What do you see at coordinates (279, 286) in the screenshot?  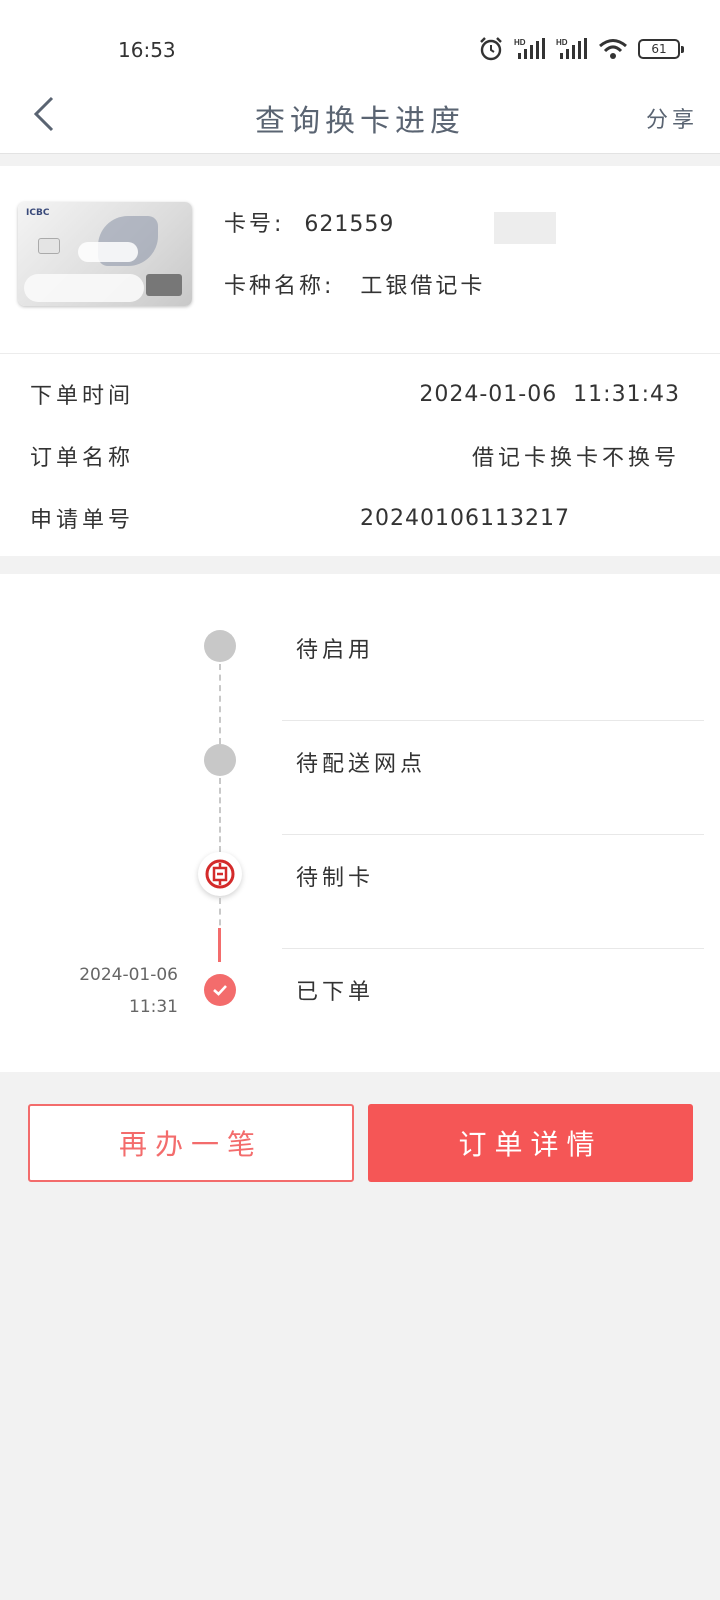 I see `card-type-label: 卡种名称:` at bounding box center [279, 286].